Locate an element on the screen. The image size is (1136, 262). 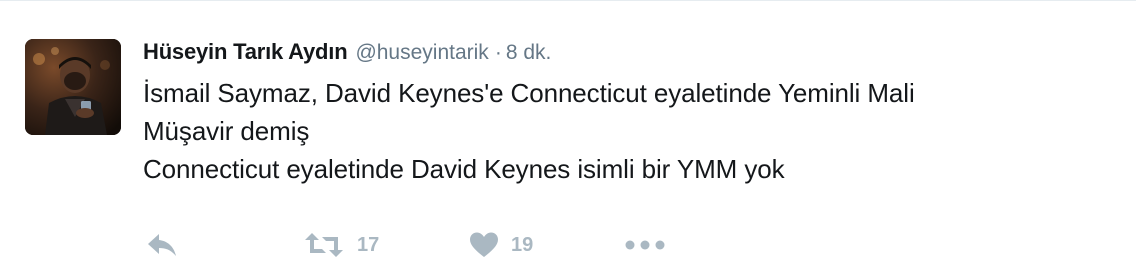
retweet-button: 17 is located at coordinates (341, 244).